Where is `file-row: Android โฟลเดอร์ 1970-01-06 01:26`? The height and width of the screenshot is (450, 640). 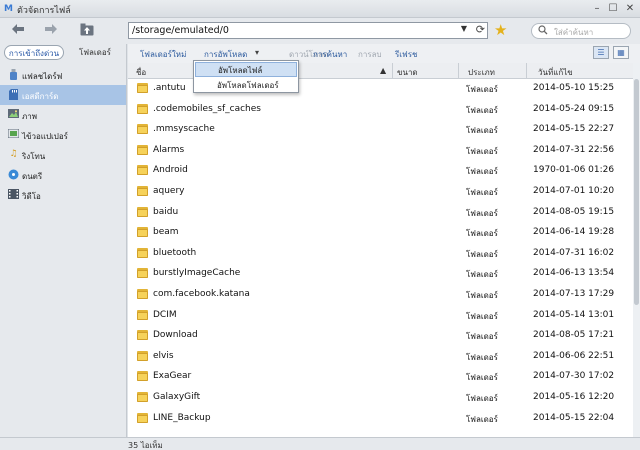 file-row: Android โฟลเดอร์ 1970-01-06 01:26 is located at coordinates (380, 171).